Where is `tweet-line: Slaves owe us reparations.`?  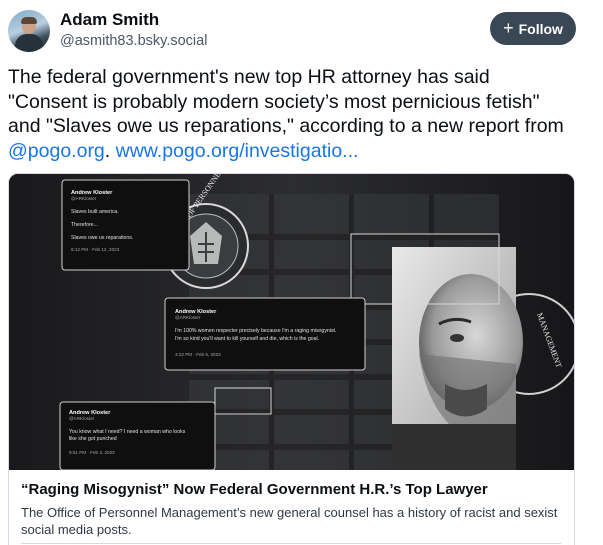
tweet-line: Slaves owe us reparations. is located at coordinates (102, 238).